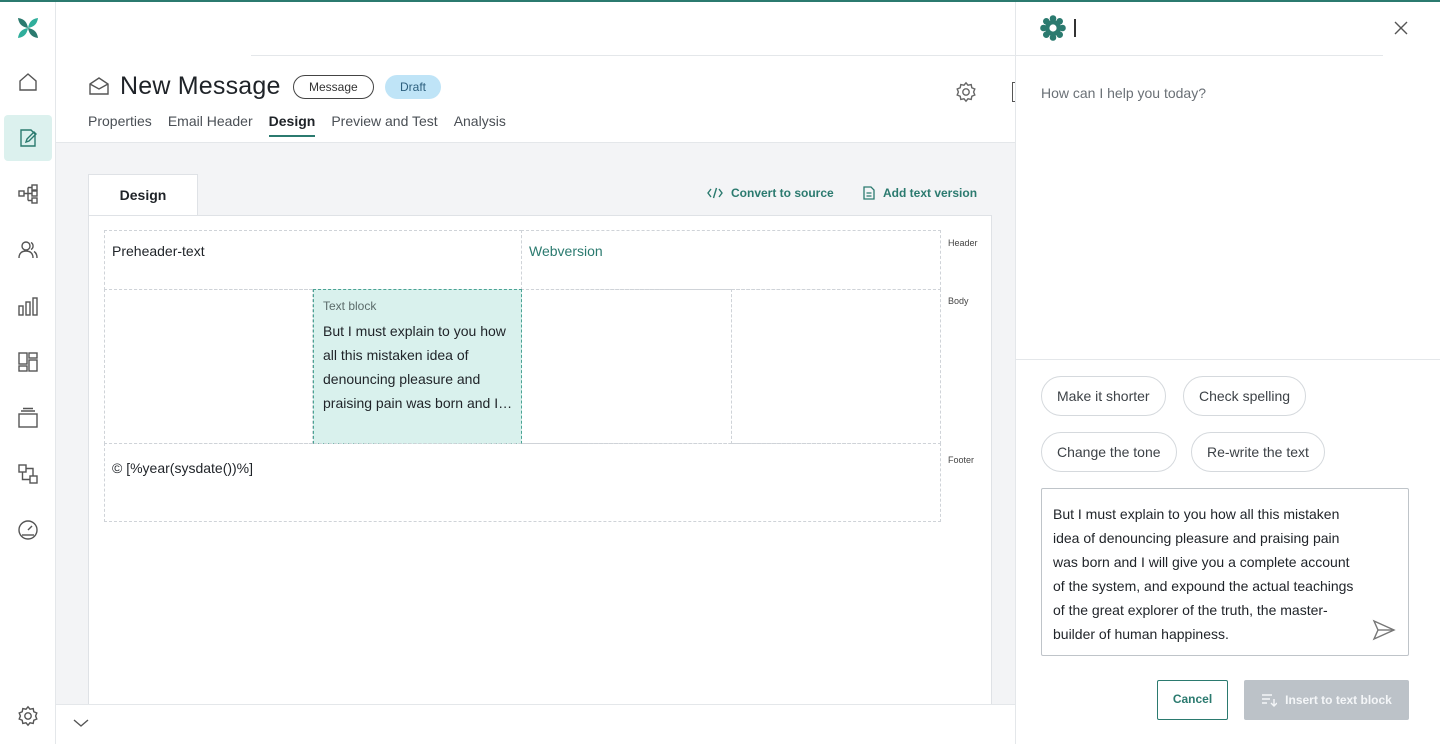 The width and height of the screenshot is (1440, 744). I want to click on document-icon, so click(869, 193).